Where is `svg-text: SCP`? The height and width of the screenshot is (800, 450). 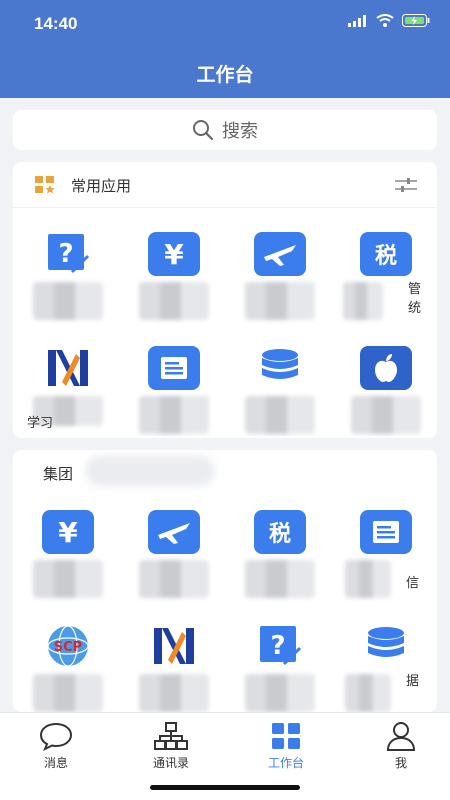
svg-text: SCP is located at coordinates (68, 647).